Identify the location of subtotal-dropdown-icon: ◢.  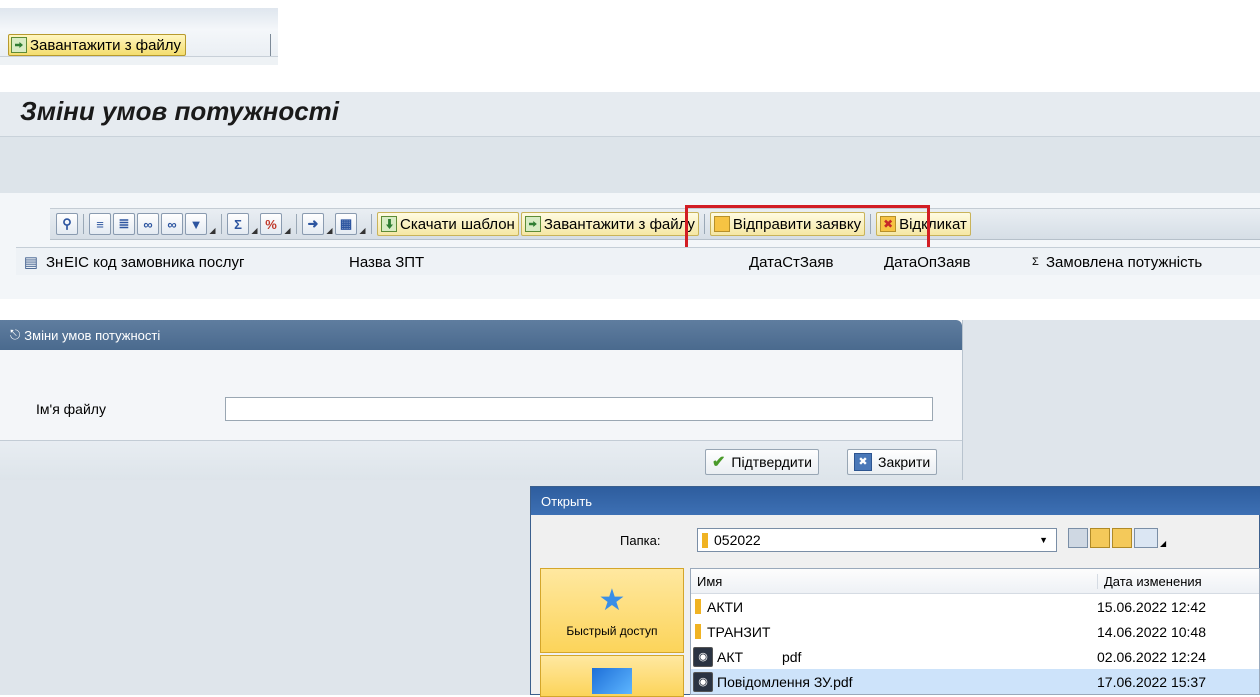
(287, 224).